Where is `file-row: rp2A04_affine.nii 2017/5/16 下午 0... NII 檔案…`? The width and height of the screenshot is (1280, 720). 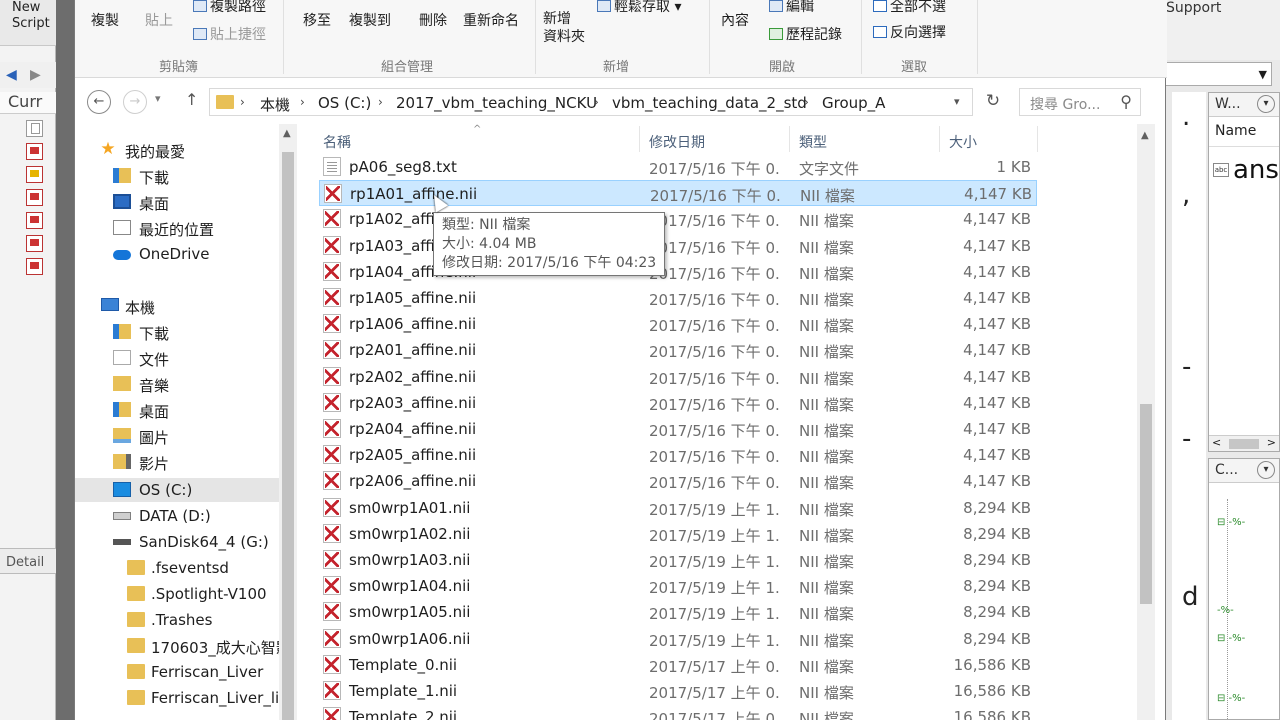 file-row: rp2A04_affine.nii 2017/5/16 下午 0... NII 檔案… is located at coordinates (678, 429).